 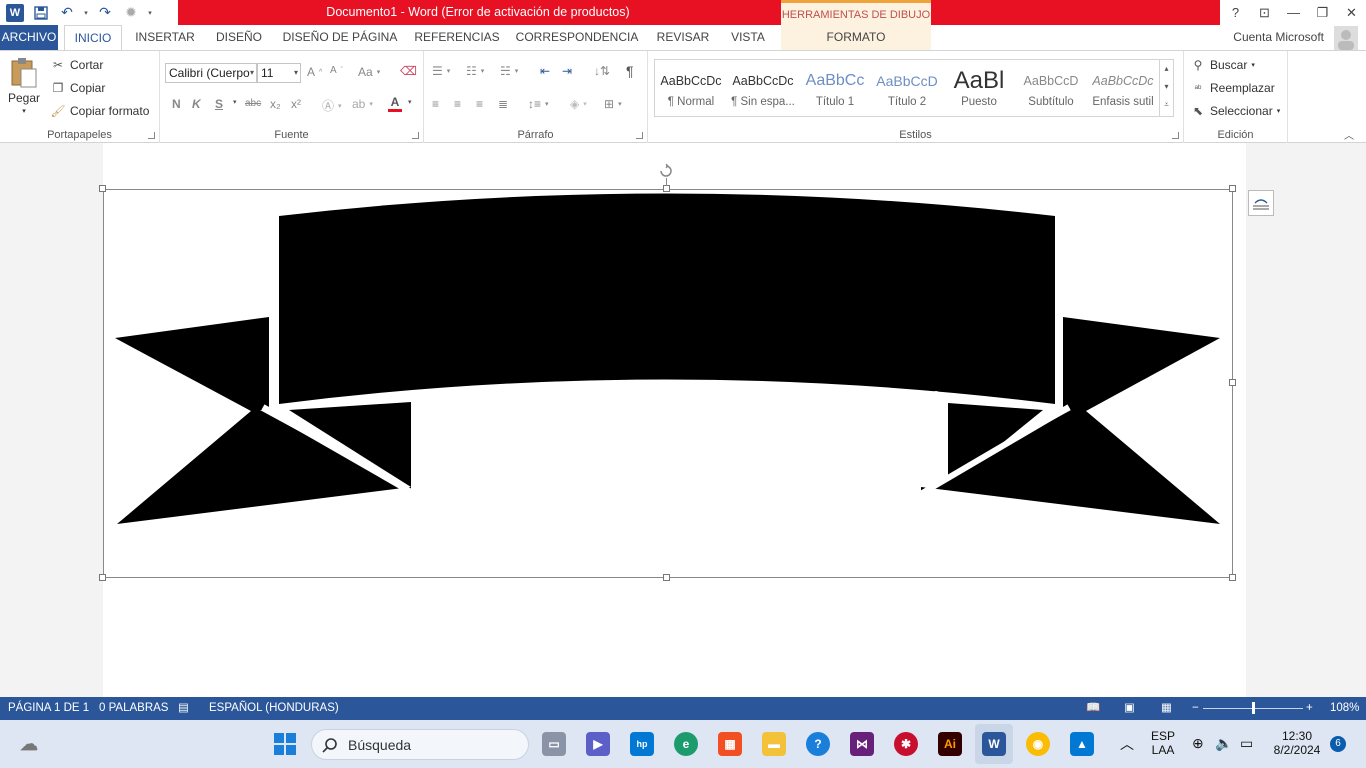 I want to click on strikethrough-button: abc, so click(x=253, y=103).